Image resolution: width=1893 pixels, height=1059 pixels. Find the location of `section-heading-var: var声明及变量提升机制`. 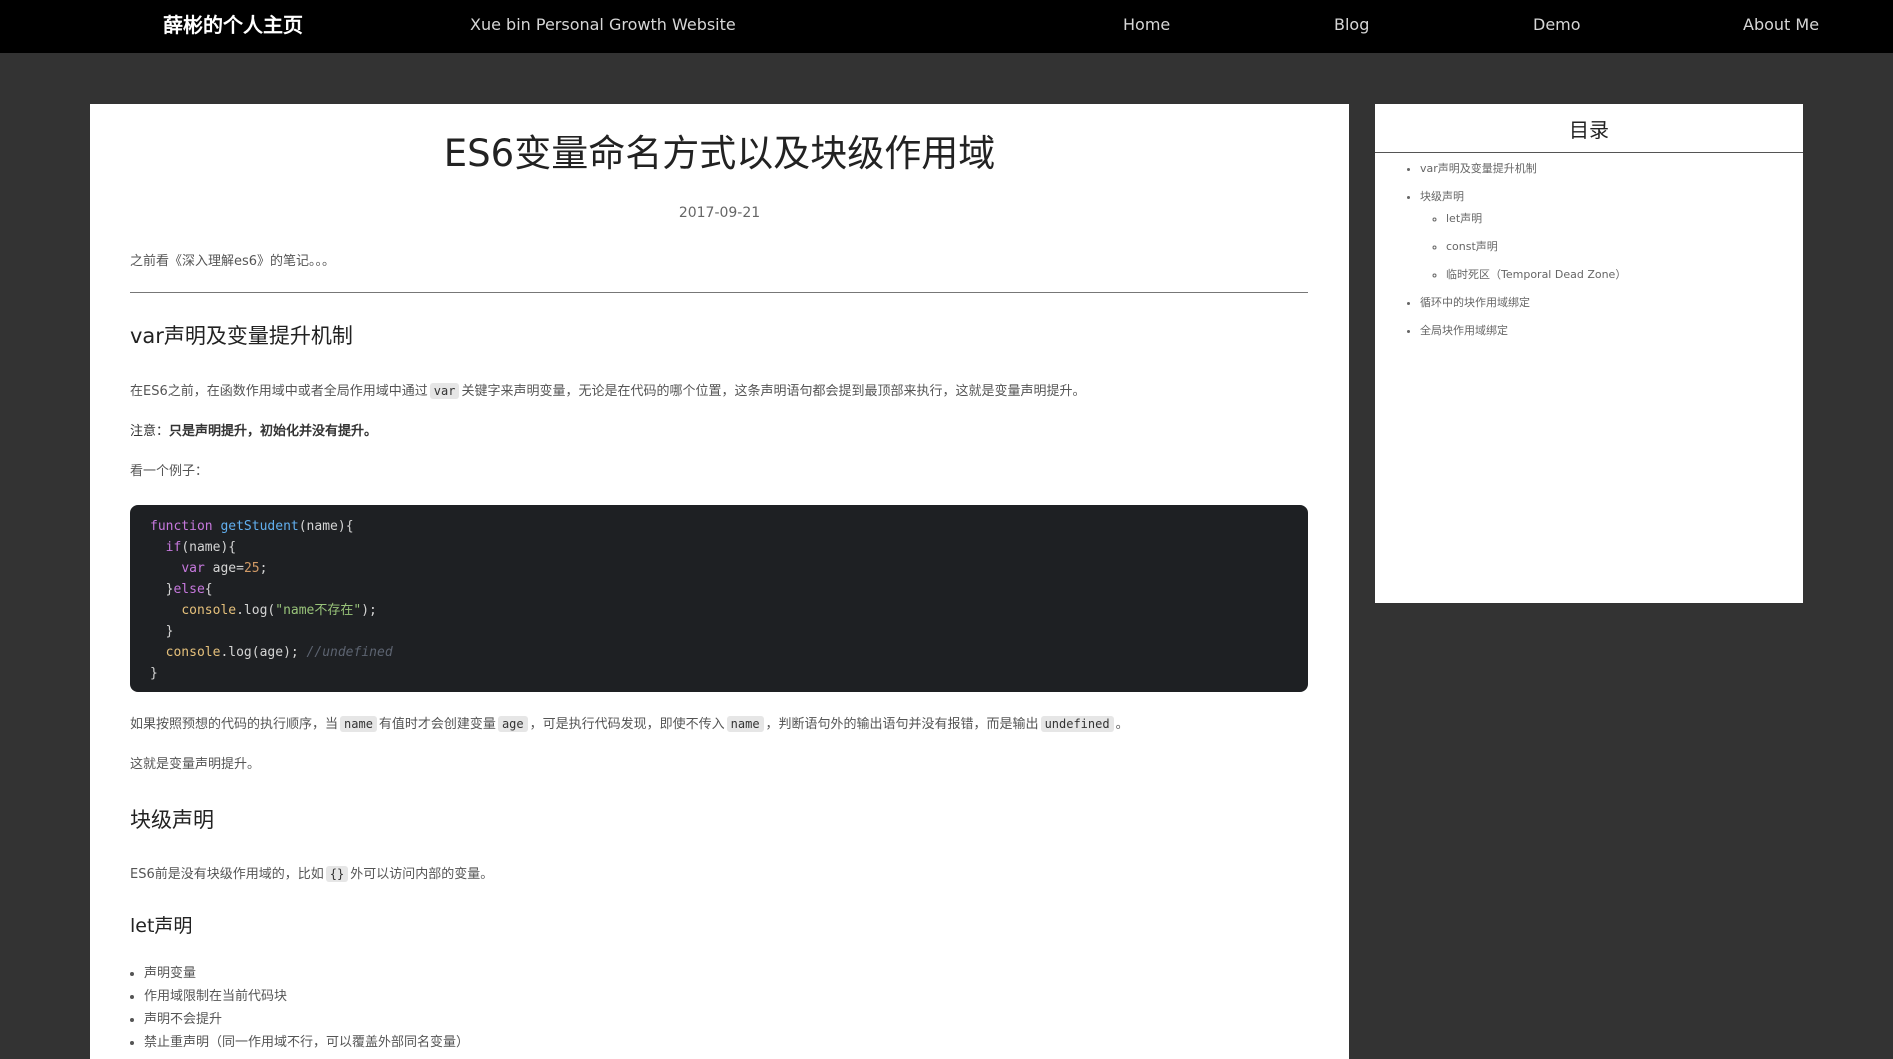

section-heading-var: var声明及变量提升机制 is located at coordinates (241, 336).